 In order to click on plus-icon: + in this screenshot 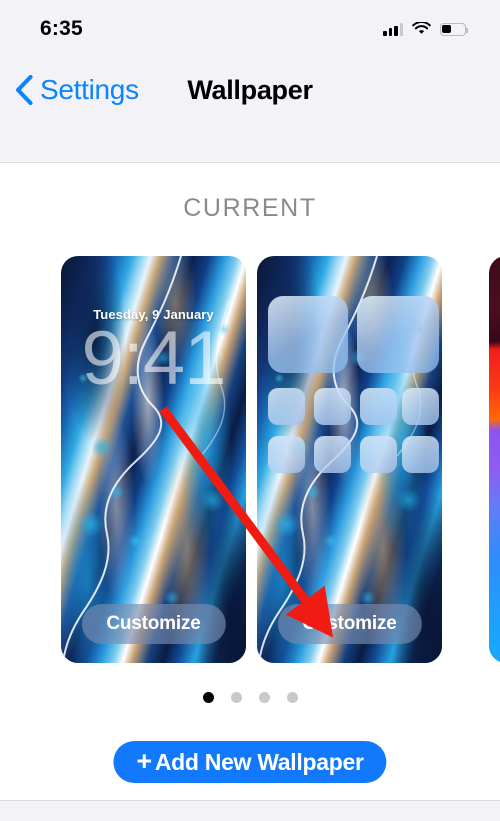, I will do `click(144, 760)`.